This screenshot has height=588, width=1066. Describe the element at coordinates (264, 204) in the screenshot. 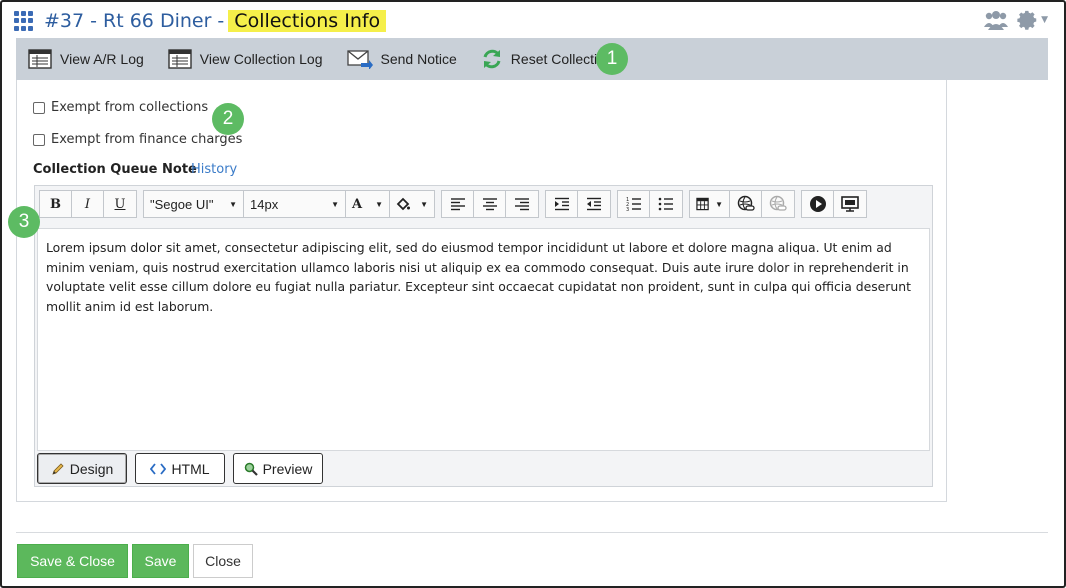

I see `font-size-value: 14px` at that location.